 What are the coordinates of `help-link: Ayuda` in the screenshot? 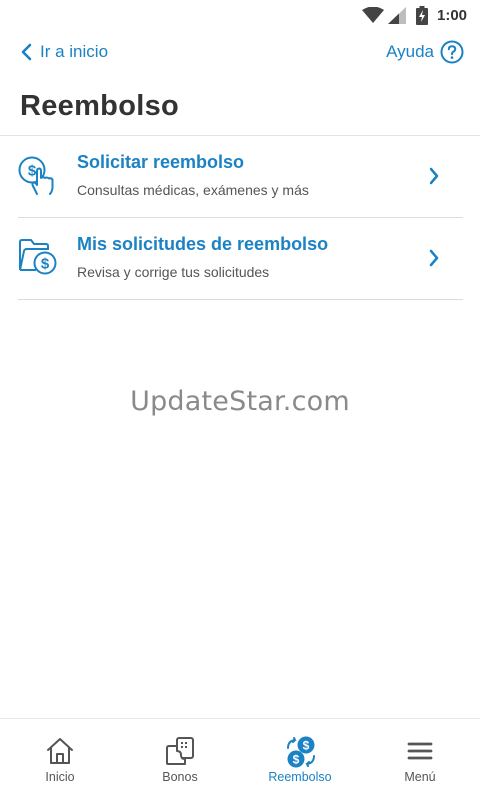 It's located at (425, 52).